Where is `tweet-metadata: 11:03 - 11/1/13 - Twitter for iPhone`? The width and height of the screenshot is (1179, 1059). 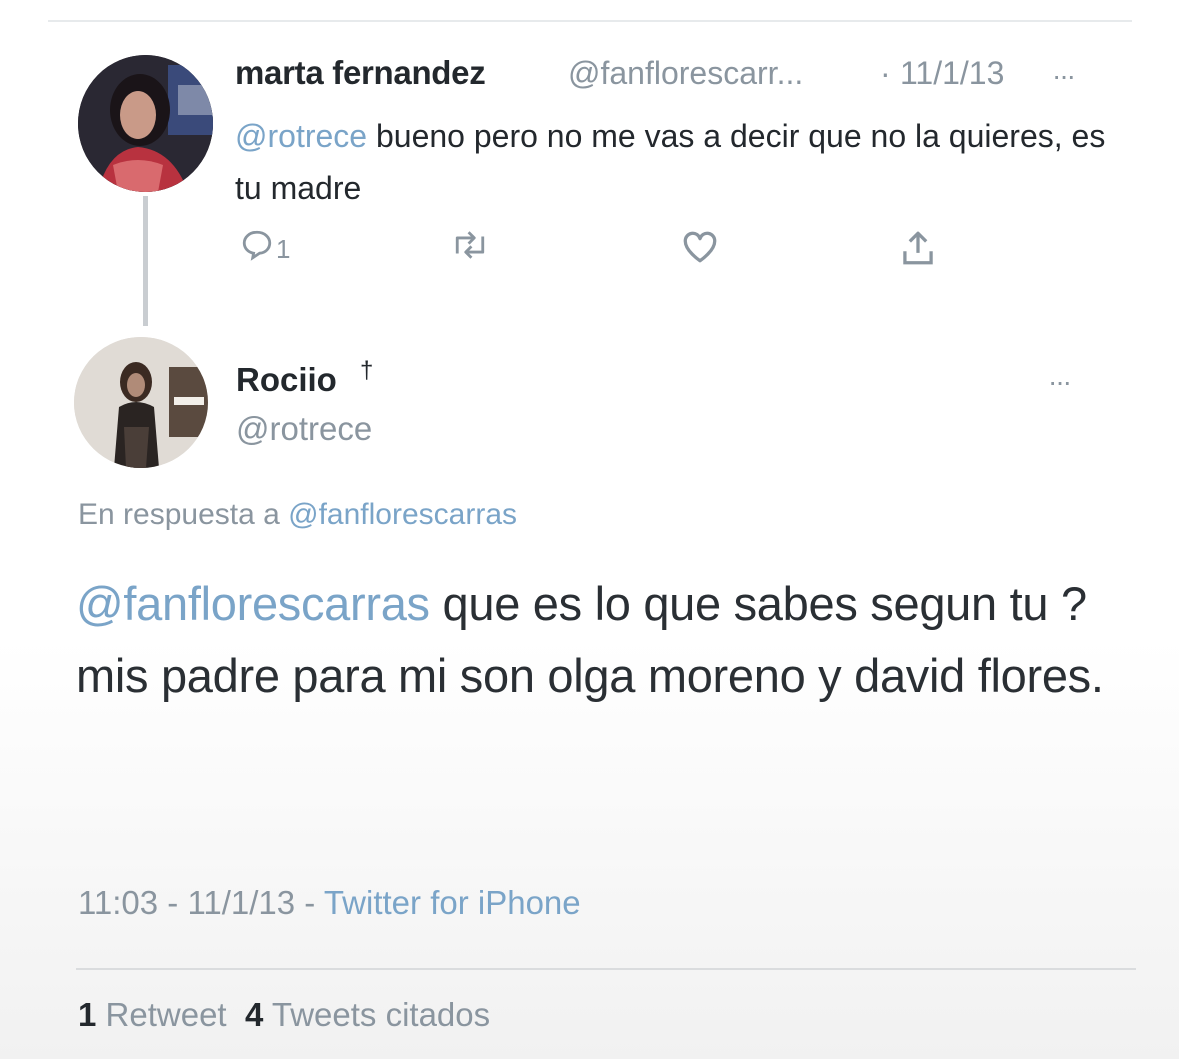 tweet-metadata: 11:03 - 11/1/13 - Twitter for iPhone is located at coordinates (329, 903).